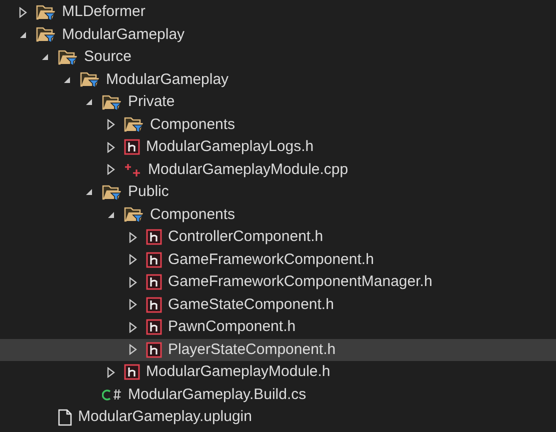 This screenshot has width=556, height=432. Describe the element at coordinates (251, 304) in the screenshot. I see `item-label: GameStateComponent.h` at that location.